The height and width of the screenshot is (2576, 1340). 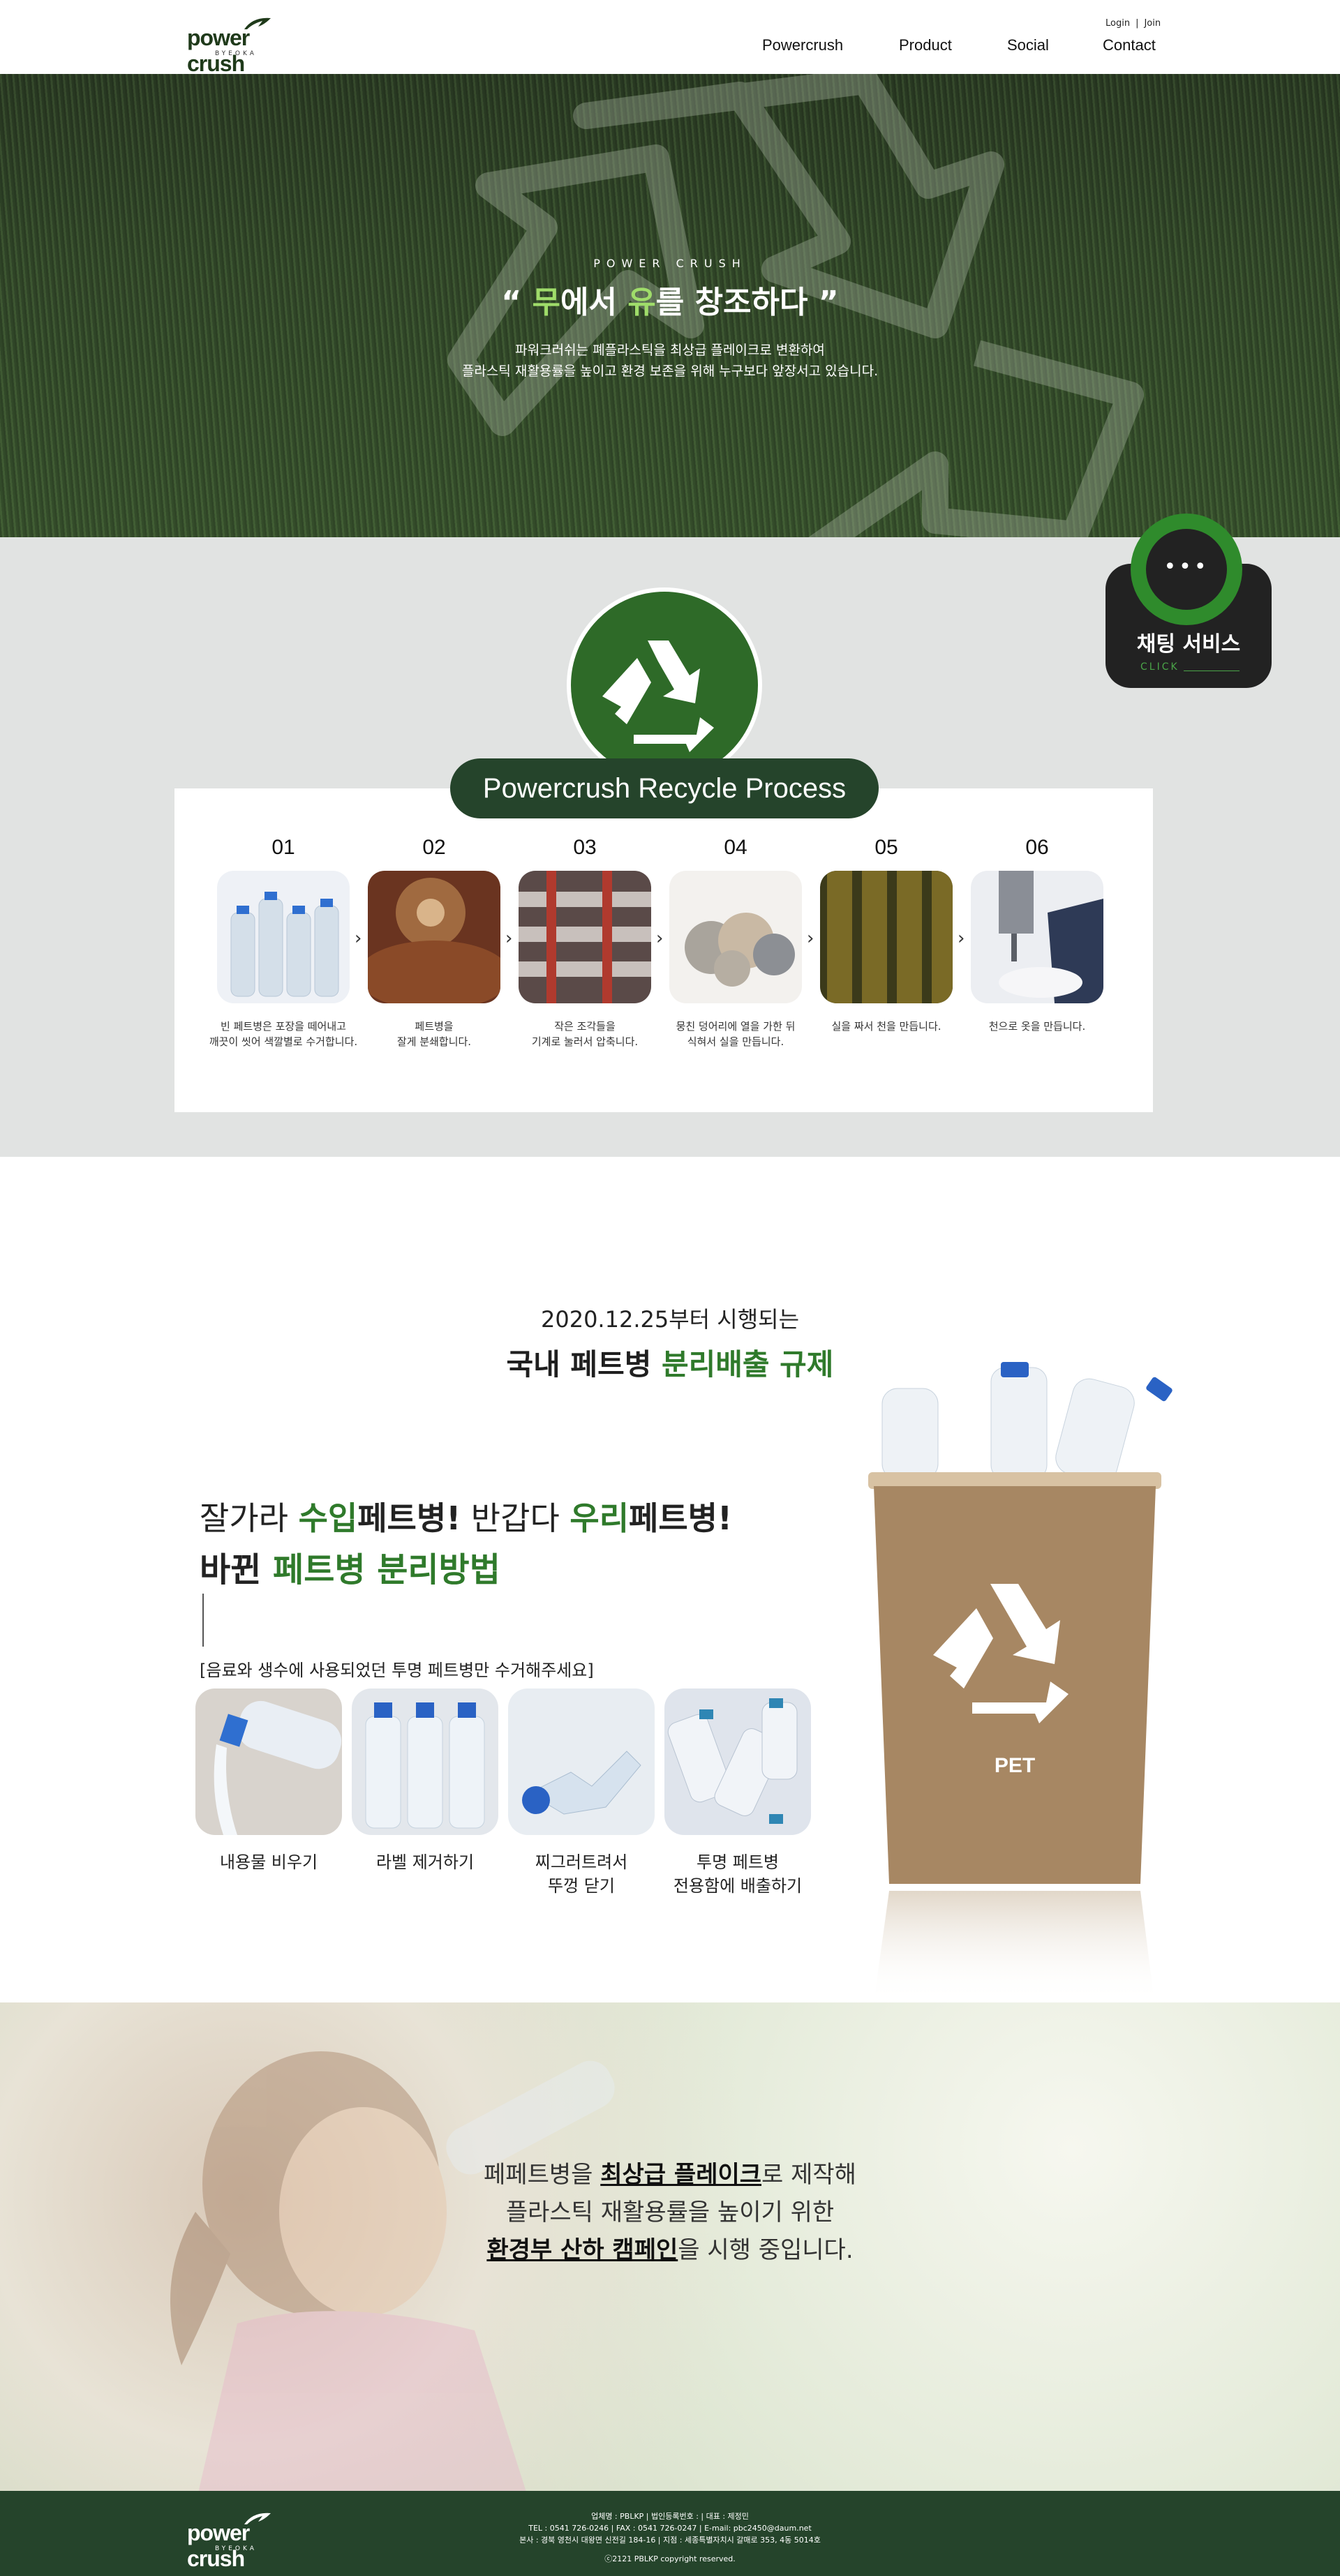 What do you see at coordinates (1186, 569) in the screenshot?
I see `chat-bubble-icon: •••` at bounding box center [1186, 569].